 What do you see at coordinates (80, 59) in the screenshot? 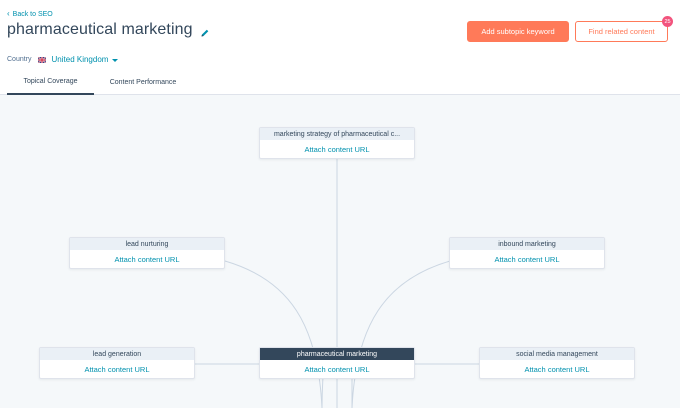
I see `country-value: United Kingdom` at bounding box center [80, 59].